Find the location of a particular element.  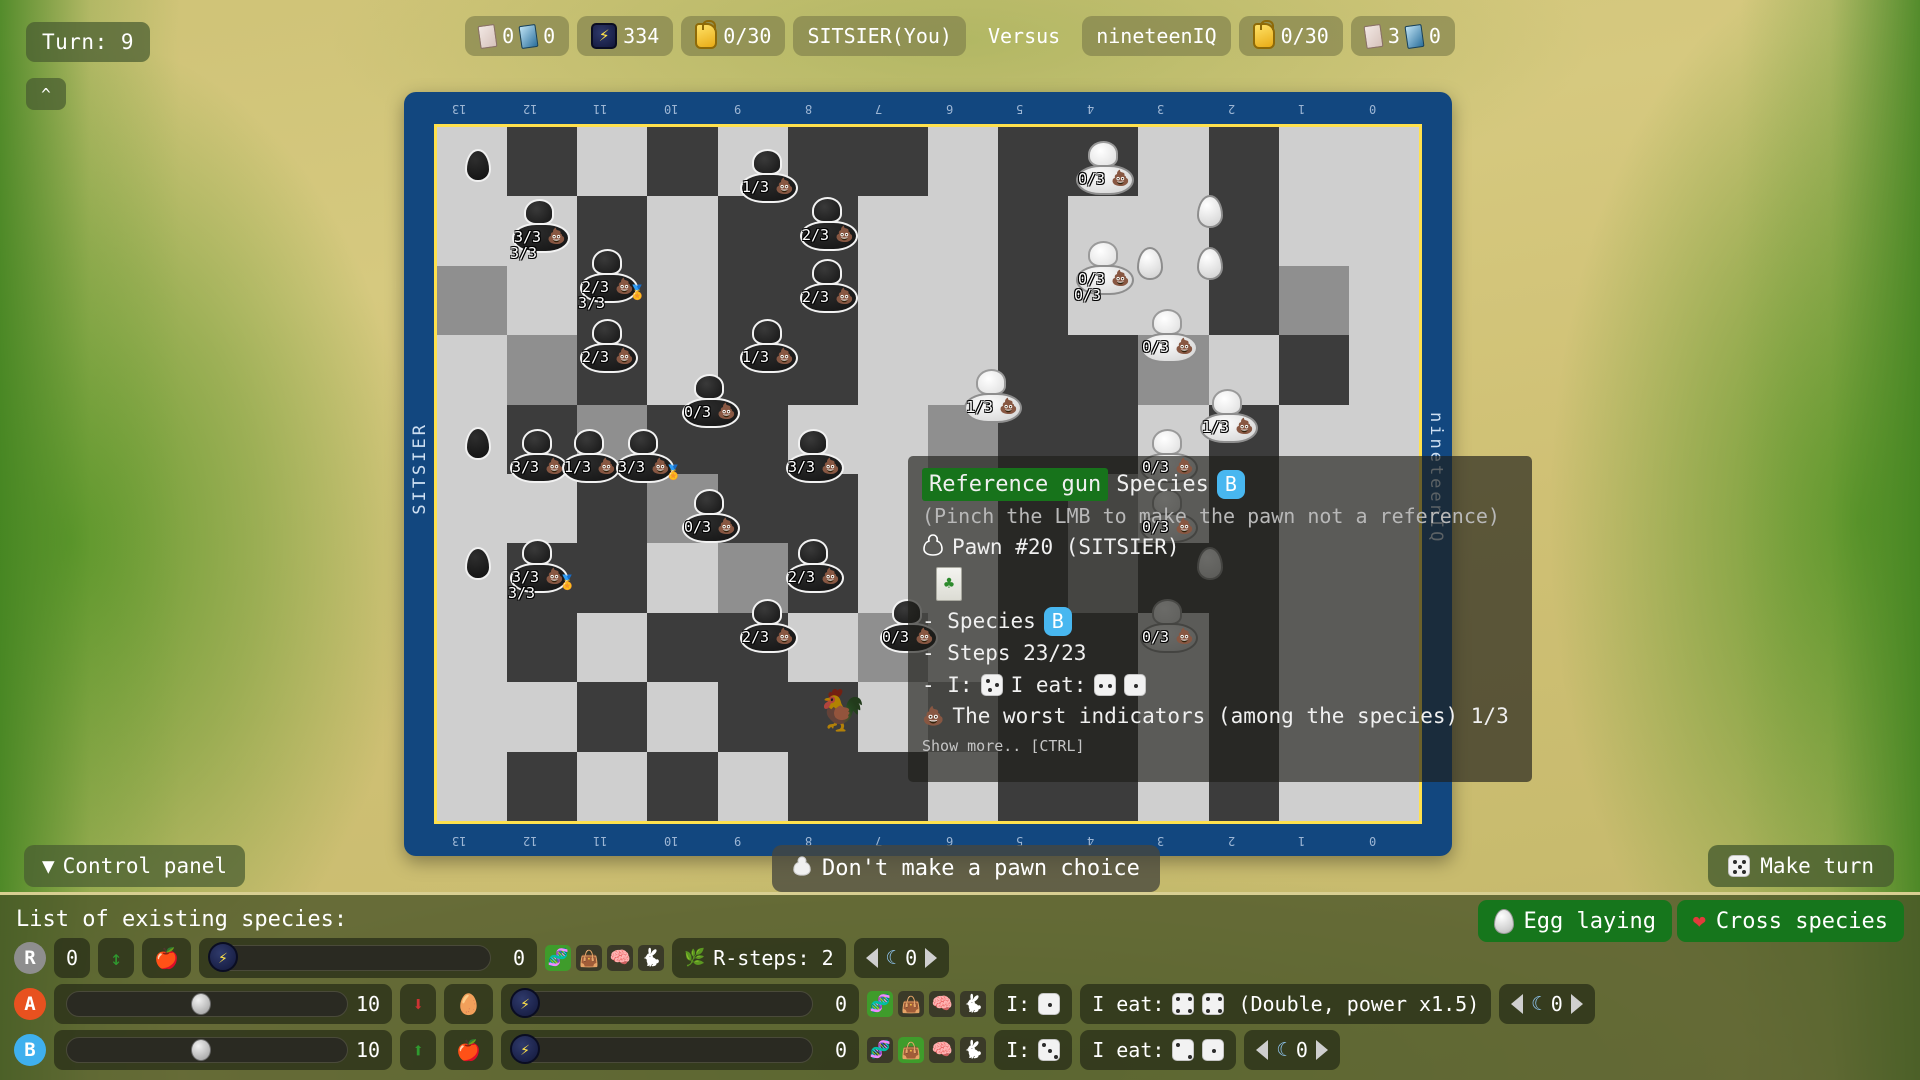

food-indicator-R: 🍎 is located at coordinates (166, 958).